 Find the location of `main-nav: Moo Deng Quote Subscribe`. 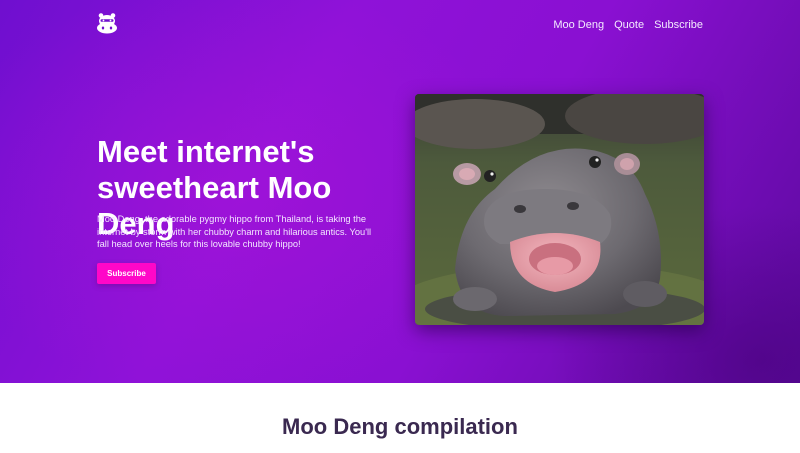

main-nav: Moo Deng Quote Subscribe is located at coordinates (628, 25).